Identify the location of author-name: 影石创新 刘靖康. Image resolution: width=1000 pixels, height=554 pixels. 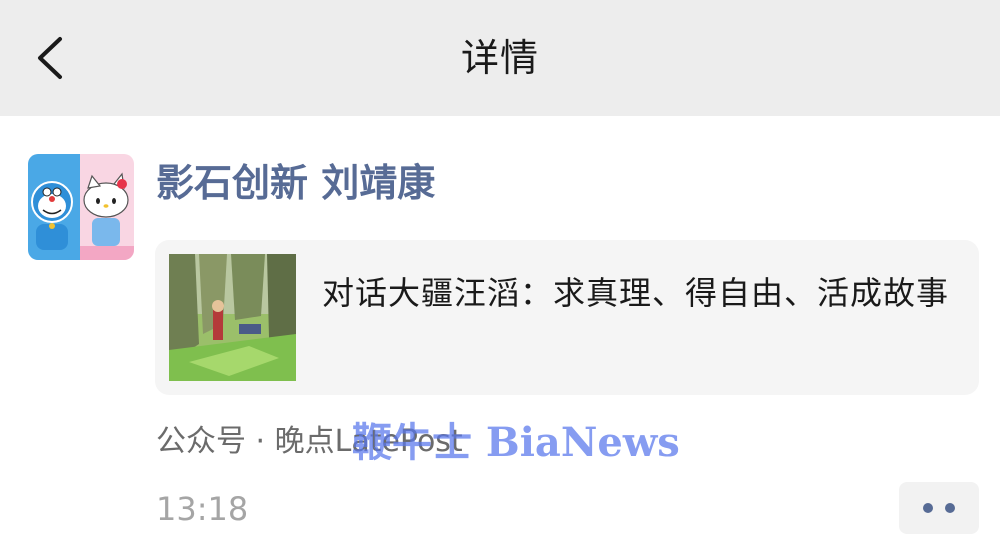
(295, 183).